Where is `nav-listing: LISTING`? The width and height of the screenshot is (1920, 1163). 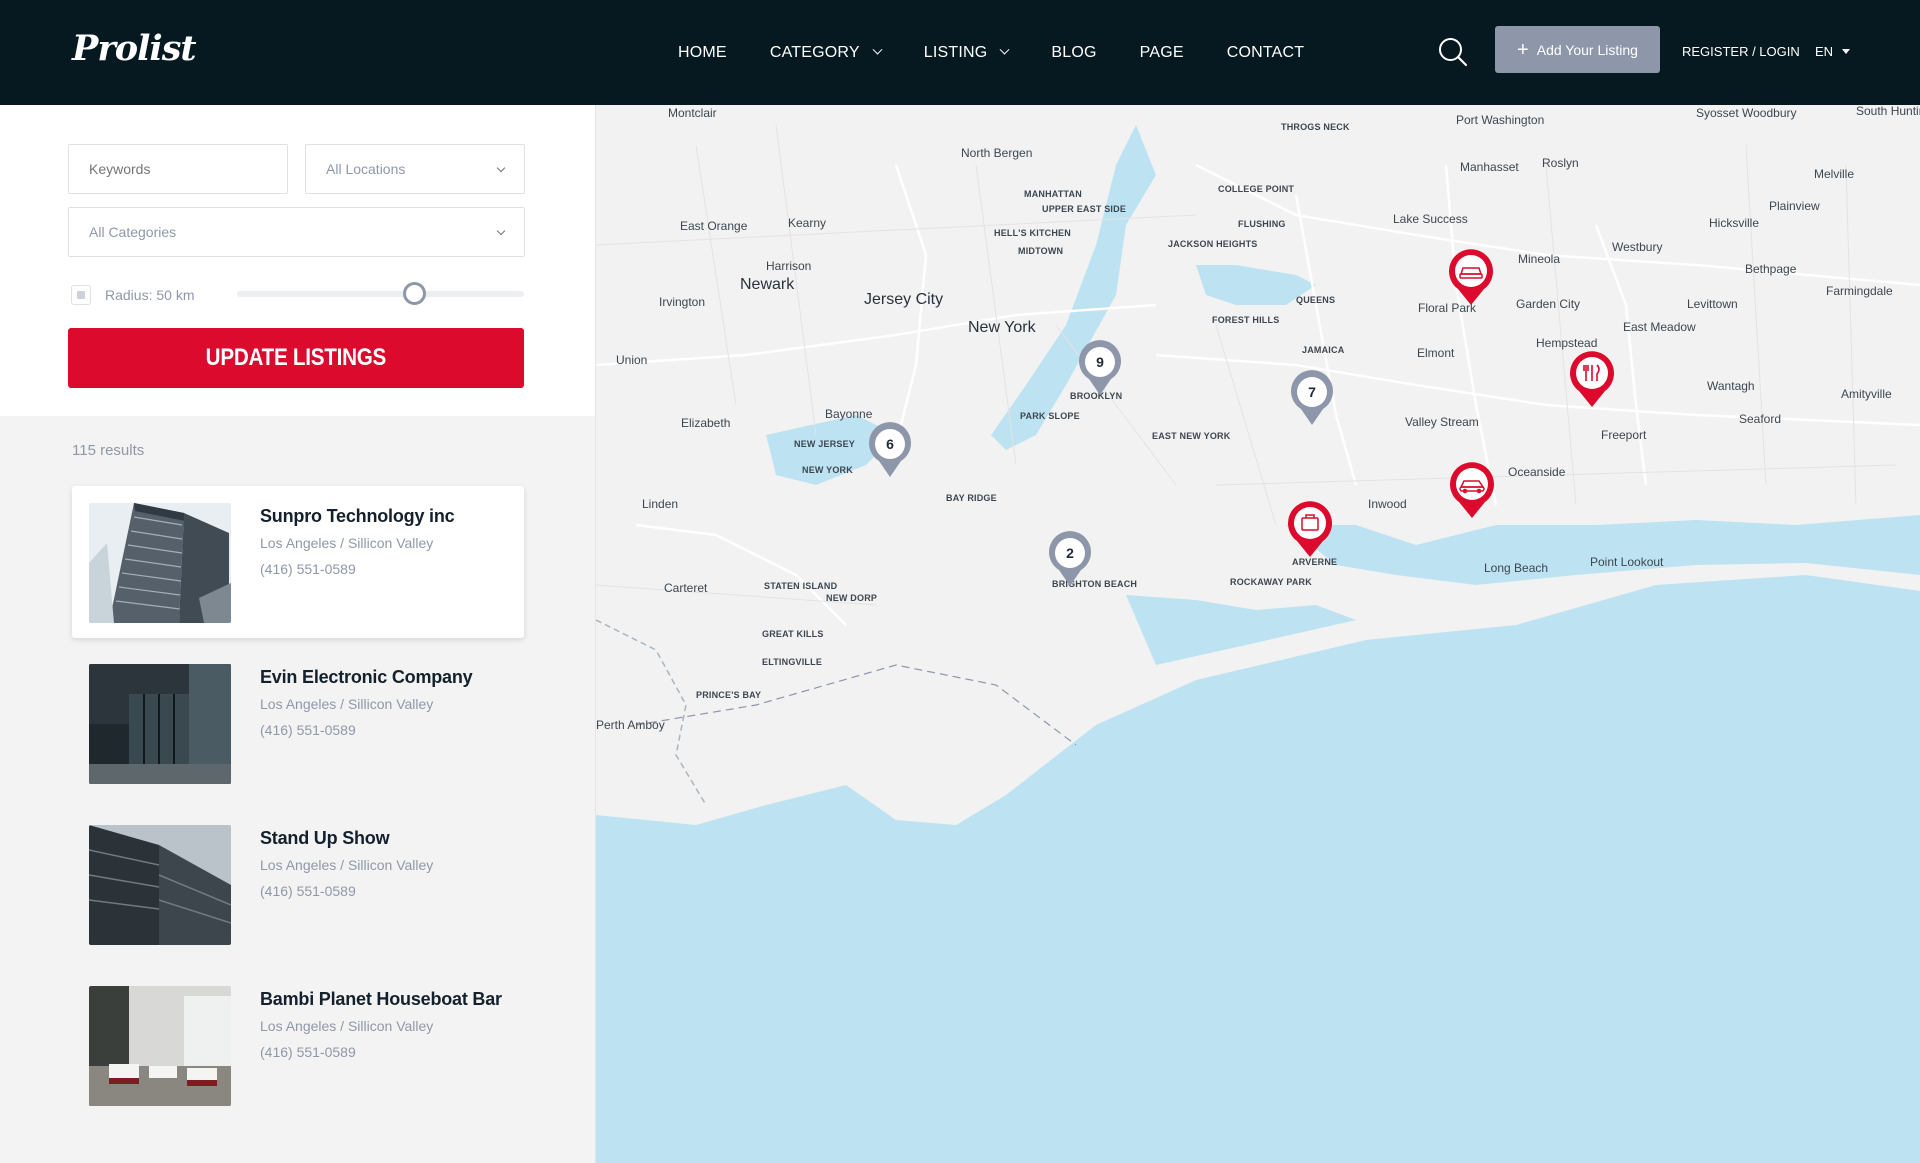 nav-listing: LISTING is located at coordinates (966, 52).